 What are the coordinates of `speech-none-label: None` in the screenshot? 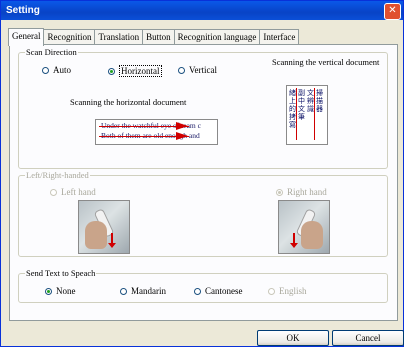 It's located at (66, 291).